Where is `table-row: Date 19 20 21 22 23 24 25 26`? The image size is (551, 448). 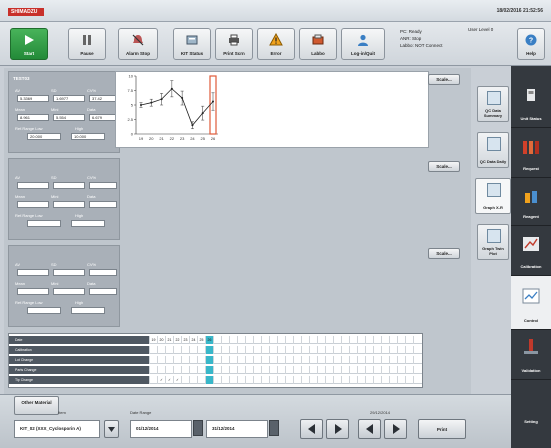 table-row: Date 19 20 21 22 23 24 25 26 is located at coordinates (215, 340).